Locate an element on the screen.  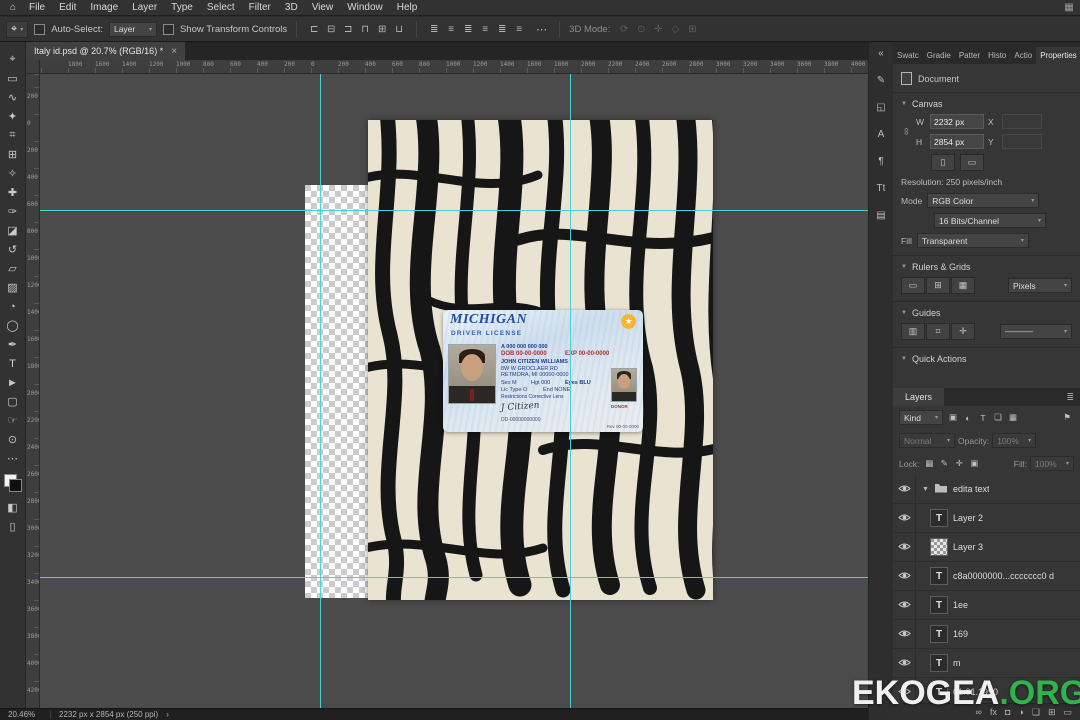
marquee-tool: ▭ is located at coordinates (13, 78).